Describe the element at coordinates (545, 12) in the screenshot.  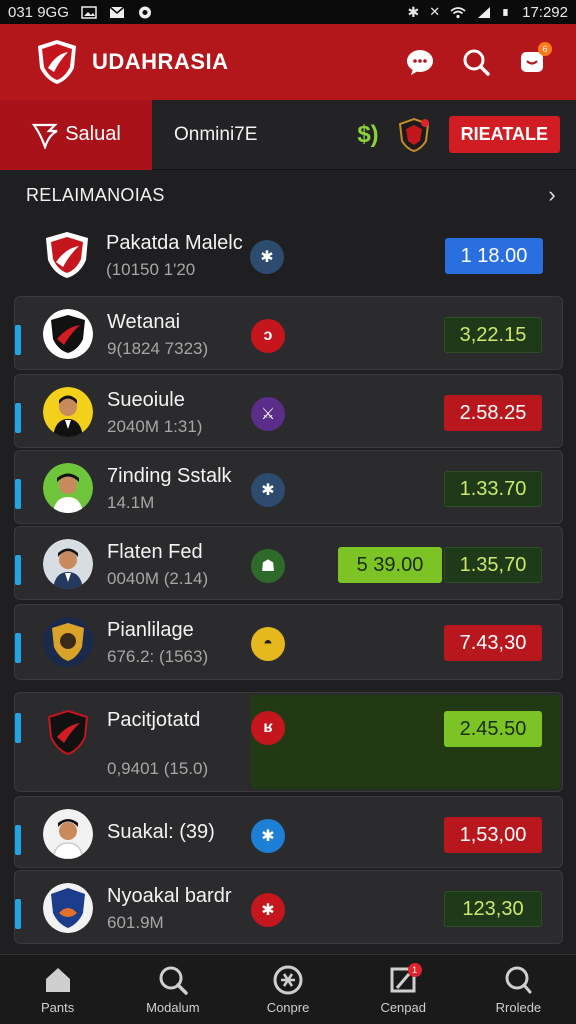
I see `status-time: 17:292` at that location.